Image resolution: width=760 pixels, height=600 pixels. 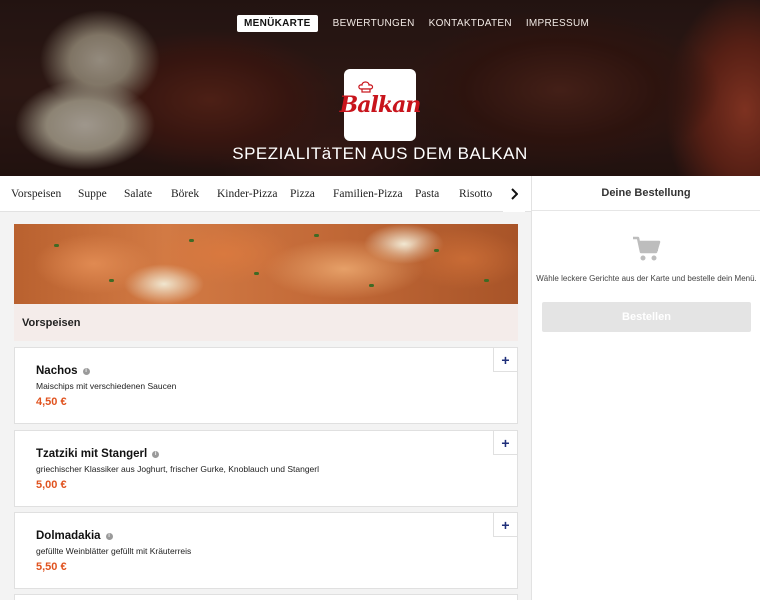 I want to click on category-suppe: Suppe, so click(x=92, y=194).